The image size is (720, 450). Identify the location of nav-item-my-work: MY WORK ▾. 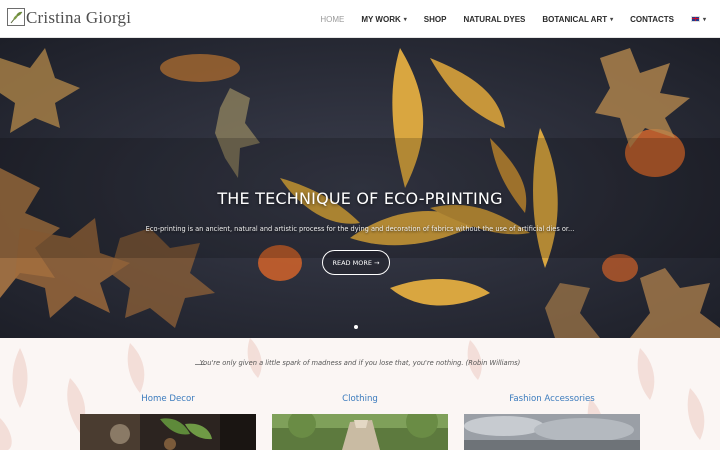
(383, 19).